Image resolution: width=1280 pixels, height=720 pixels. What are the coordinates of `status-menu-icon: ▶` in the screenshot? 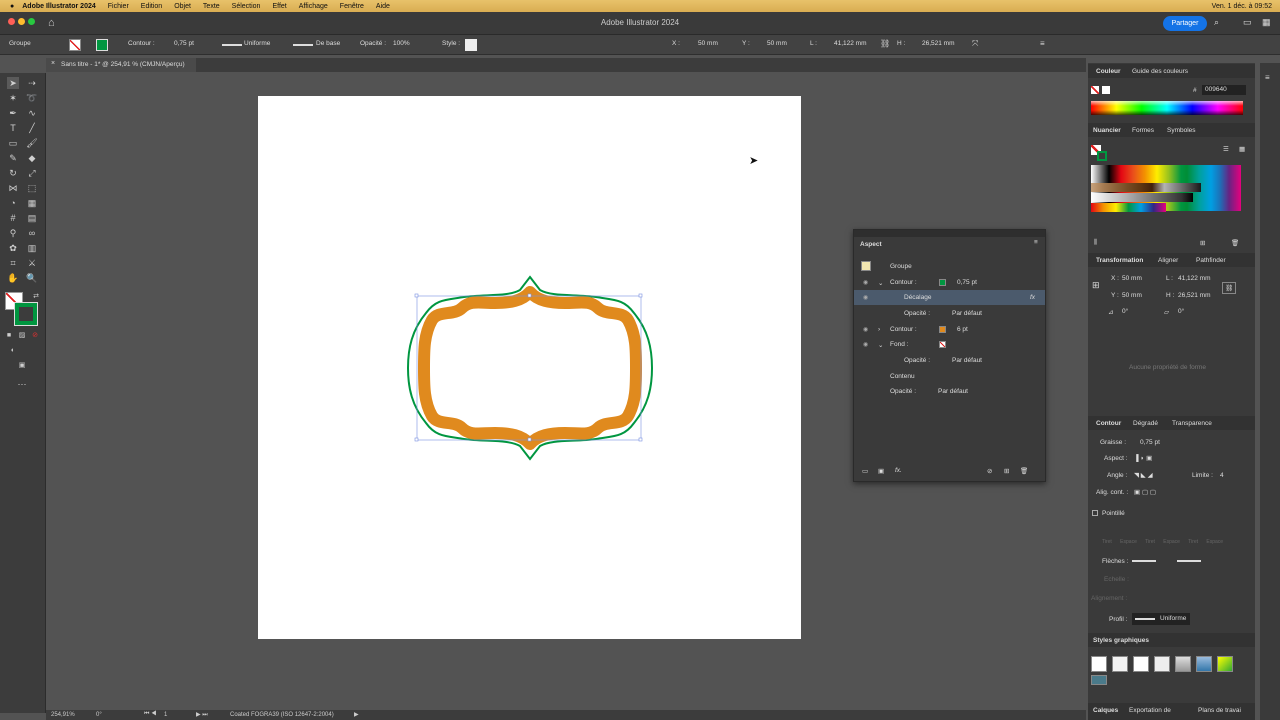 It's located at (356, 714).